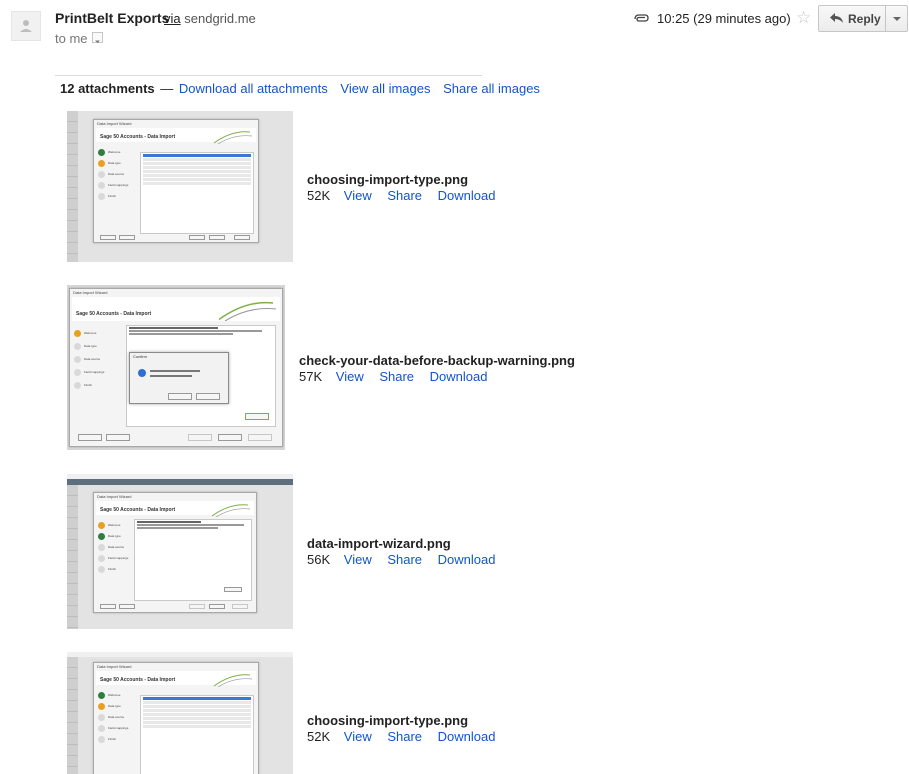  I want to click on message-time: 10:25 (29 minutes ago), so click(724, 18).